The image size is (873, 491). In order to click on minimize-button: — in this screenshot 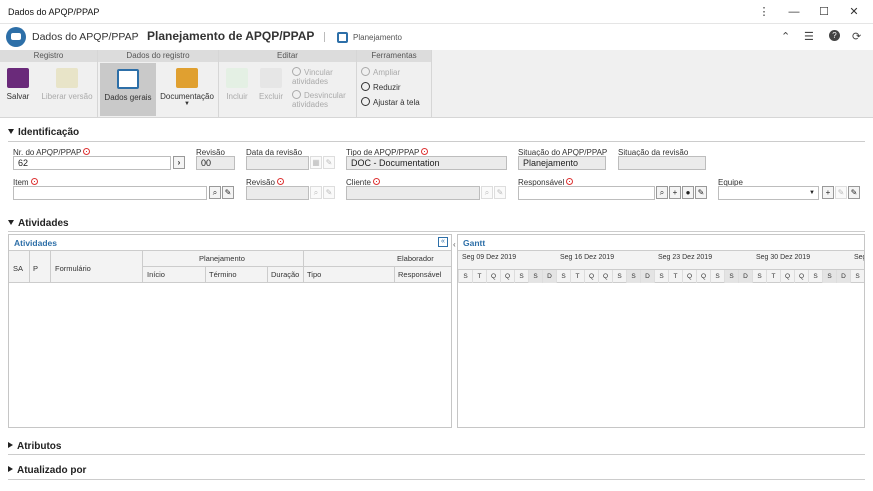, I will do `click(794, 12)`.